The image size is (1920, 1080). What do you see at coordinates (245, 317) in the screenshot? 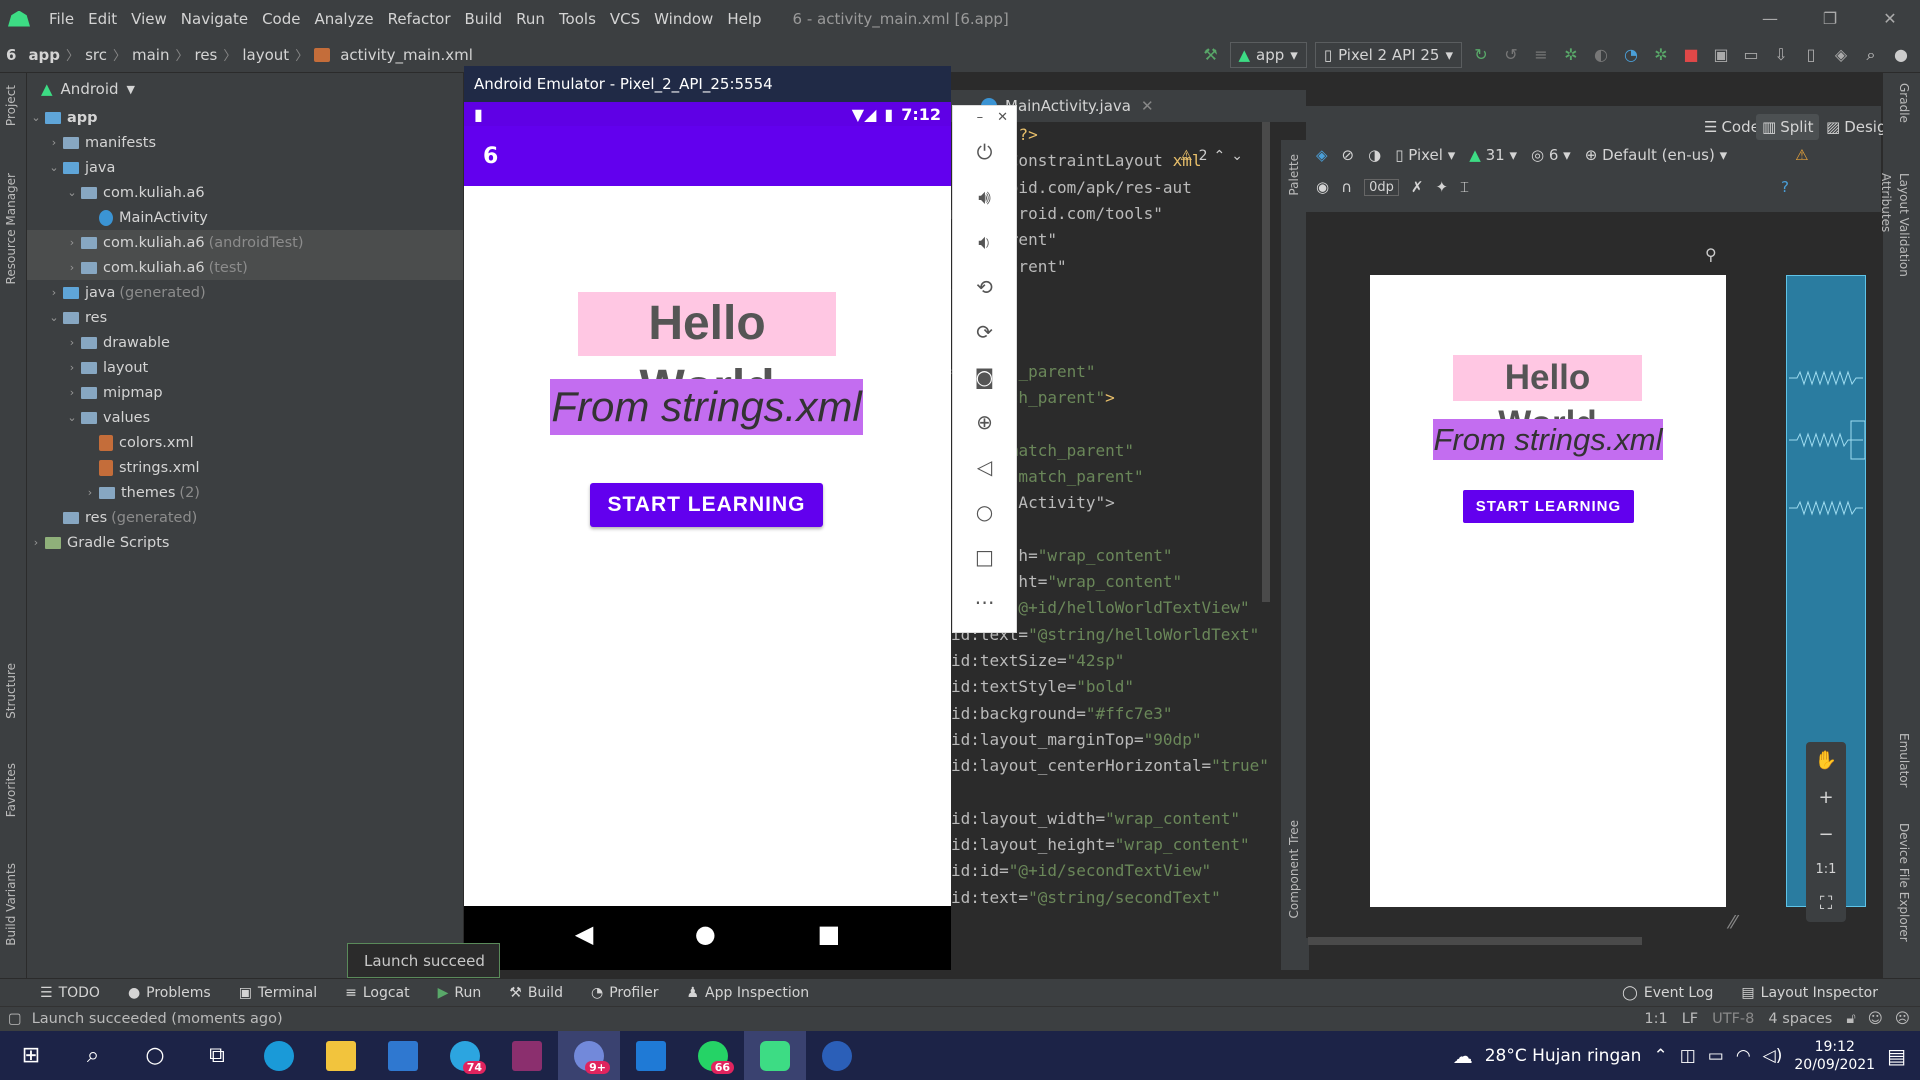
I see `tree-item: ⌄ res` at bounding box center [245, 317].